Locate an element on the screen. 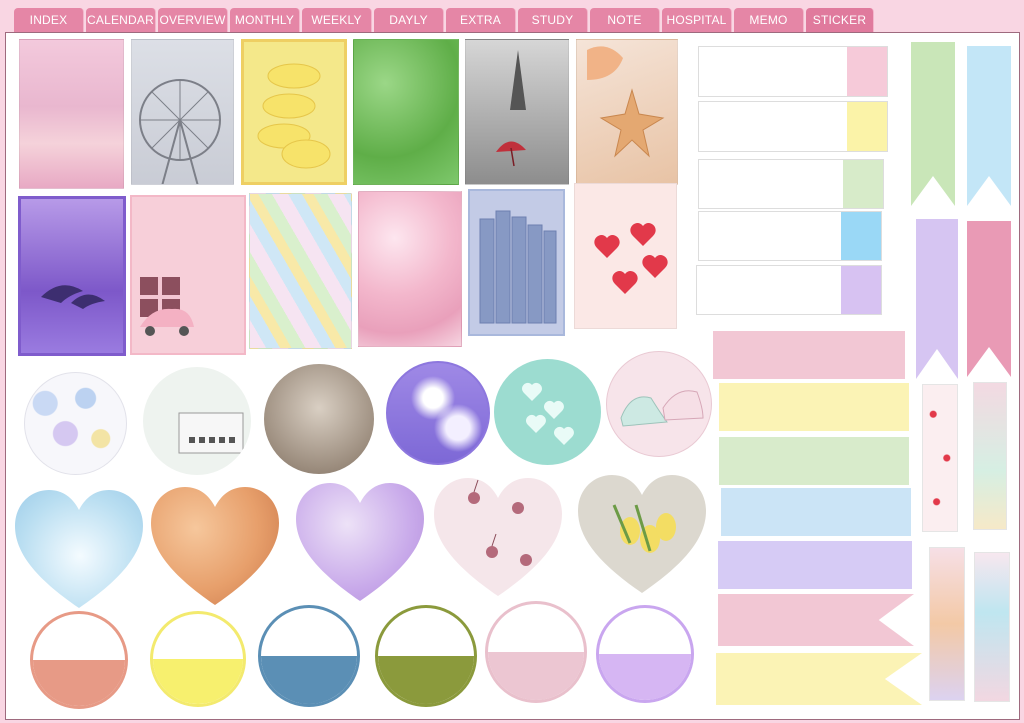 This screenshot has width=1024, height=723. sticker-starfish is located at coordinates (627, 112).